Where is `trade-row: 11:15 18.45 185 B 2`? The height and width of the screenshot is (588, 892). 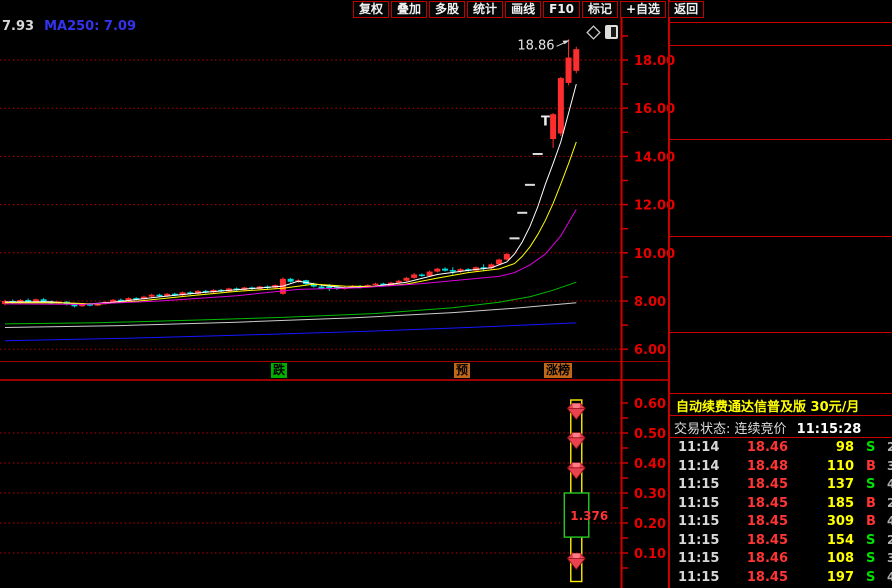
trade-row: 11:15 18.45 185 B 2 is located at coordinates (781, 505).